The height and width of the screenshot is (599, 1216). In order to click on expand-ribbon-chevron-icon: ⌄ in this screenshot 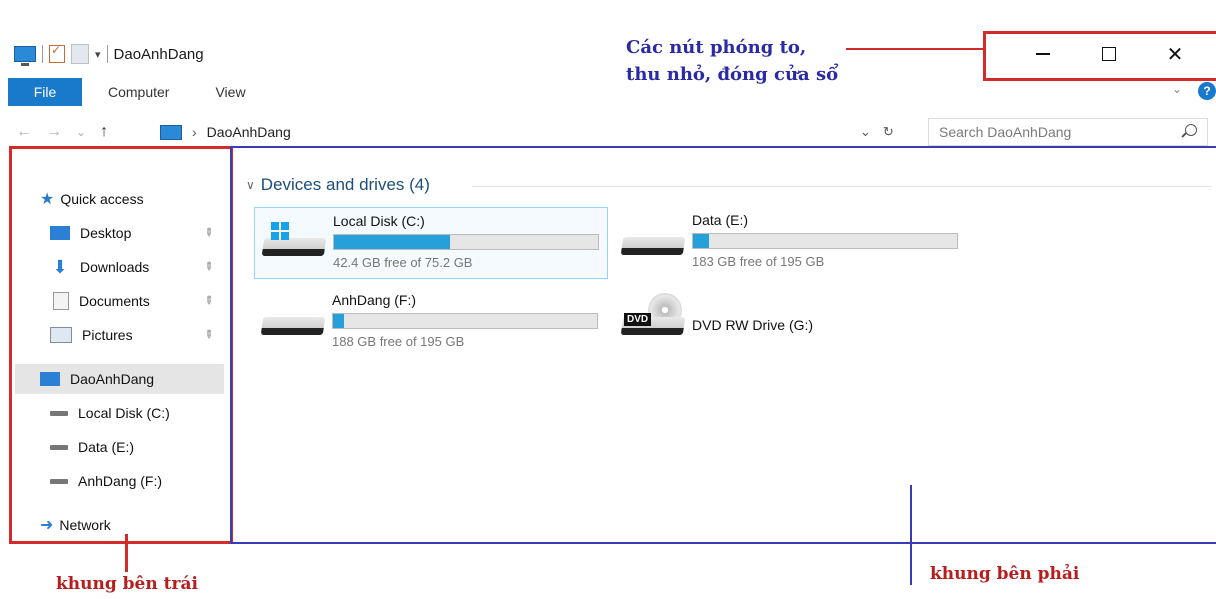, I will do `click(1177, 89)`.